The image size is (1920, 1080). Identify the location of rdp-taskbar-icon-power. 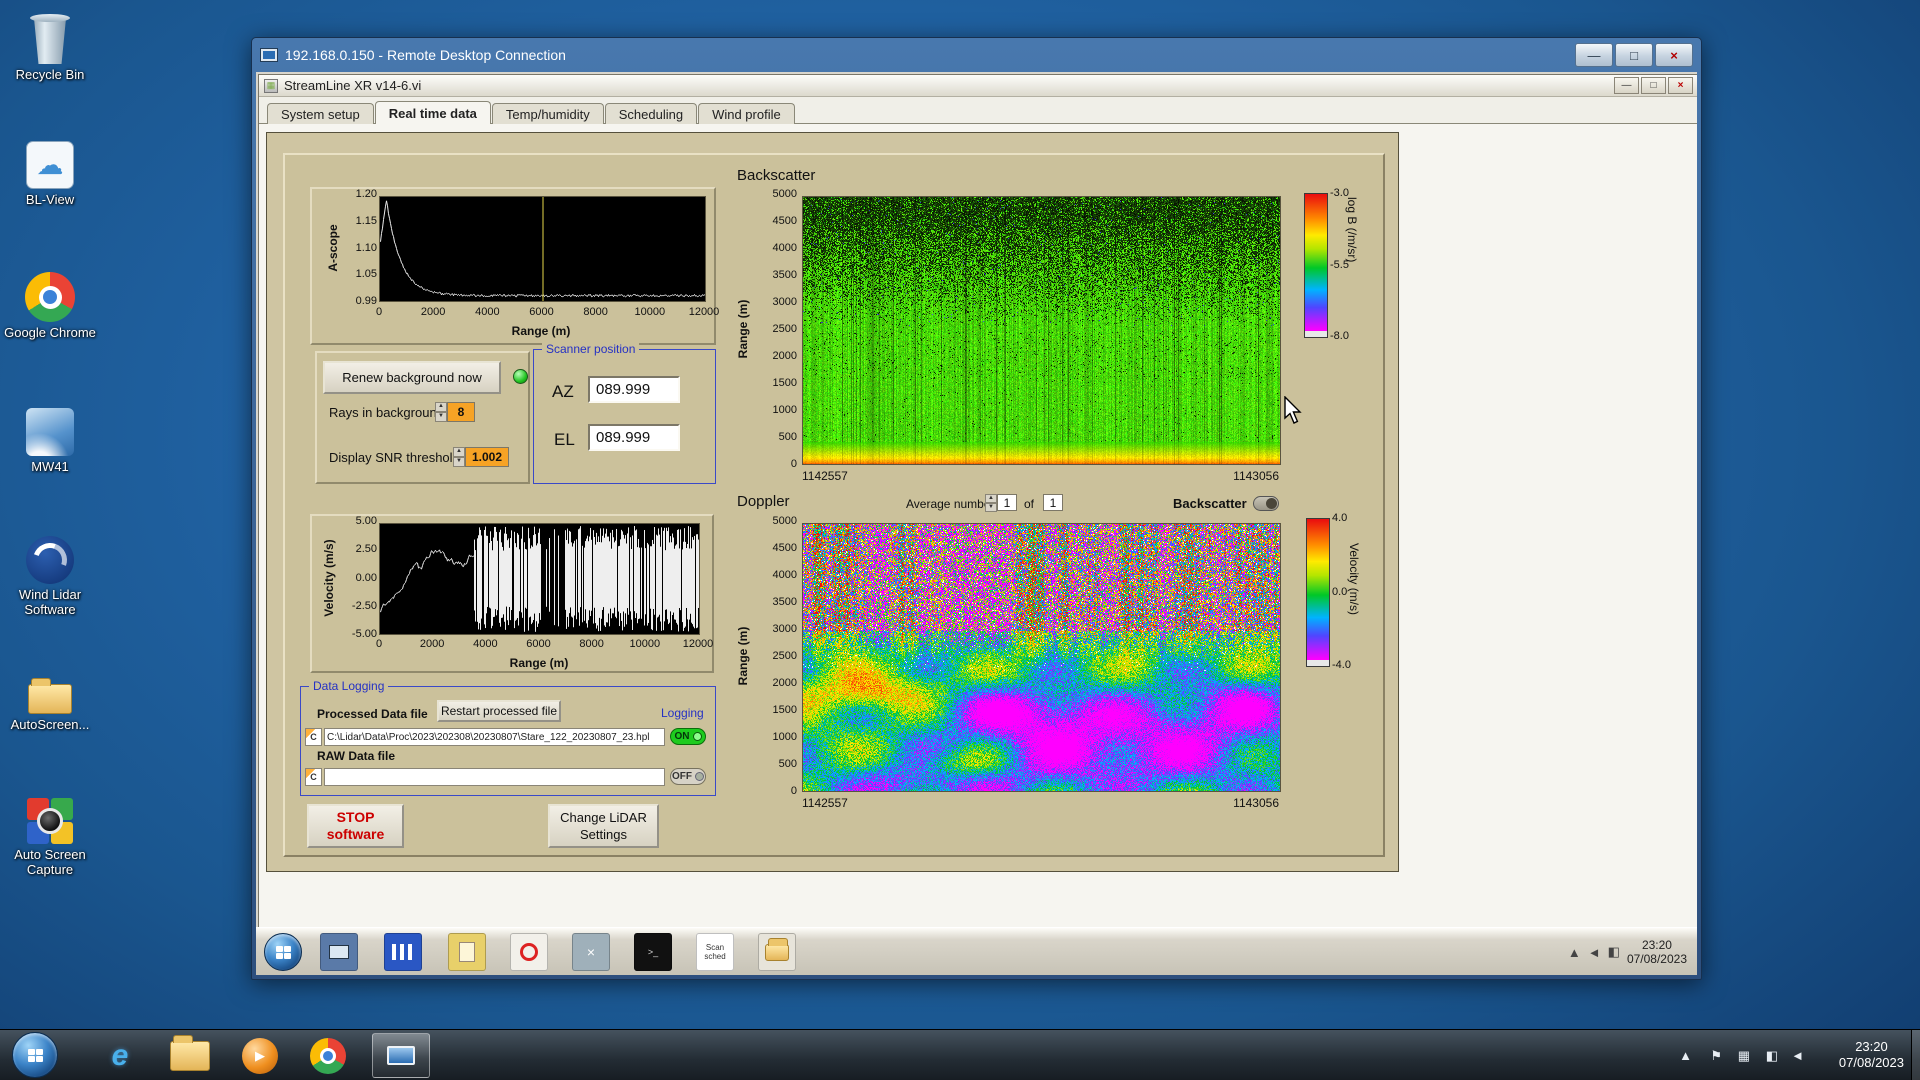
(529, 952).